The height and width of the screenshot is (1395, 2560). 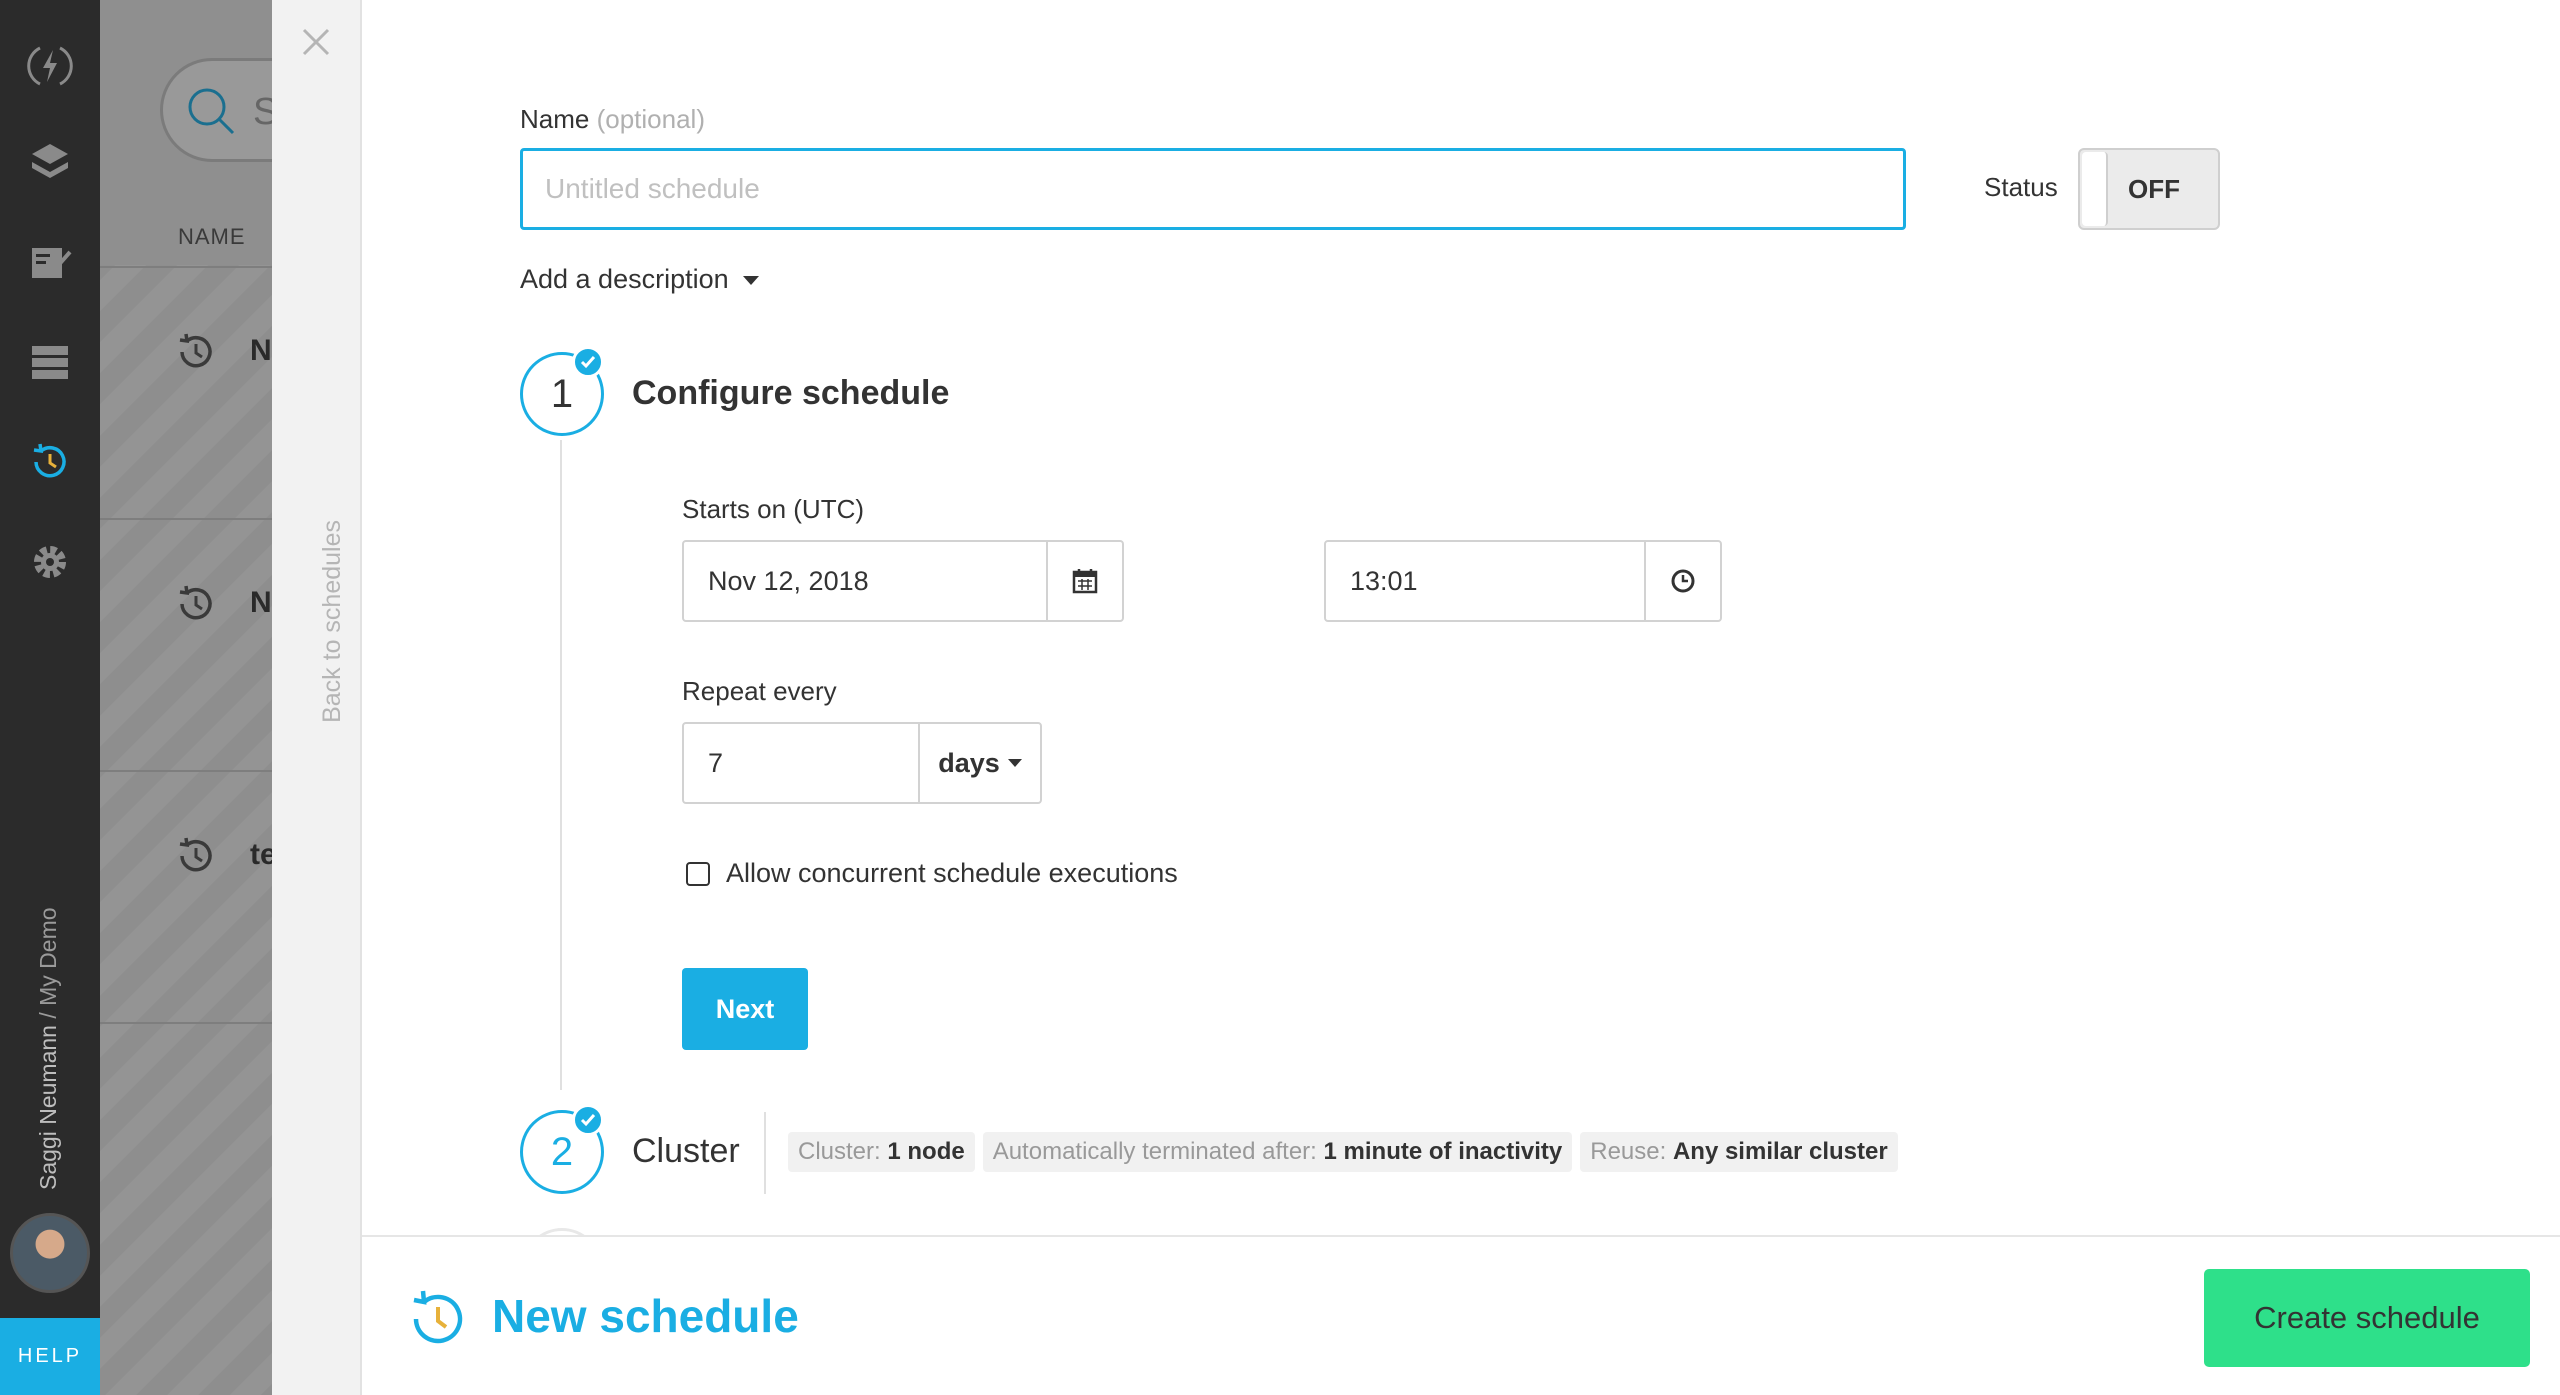 I want to click on repeat-interval-field: 7 days, so click(x=862, y=763).